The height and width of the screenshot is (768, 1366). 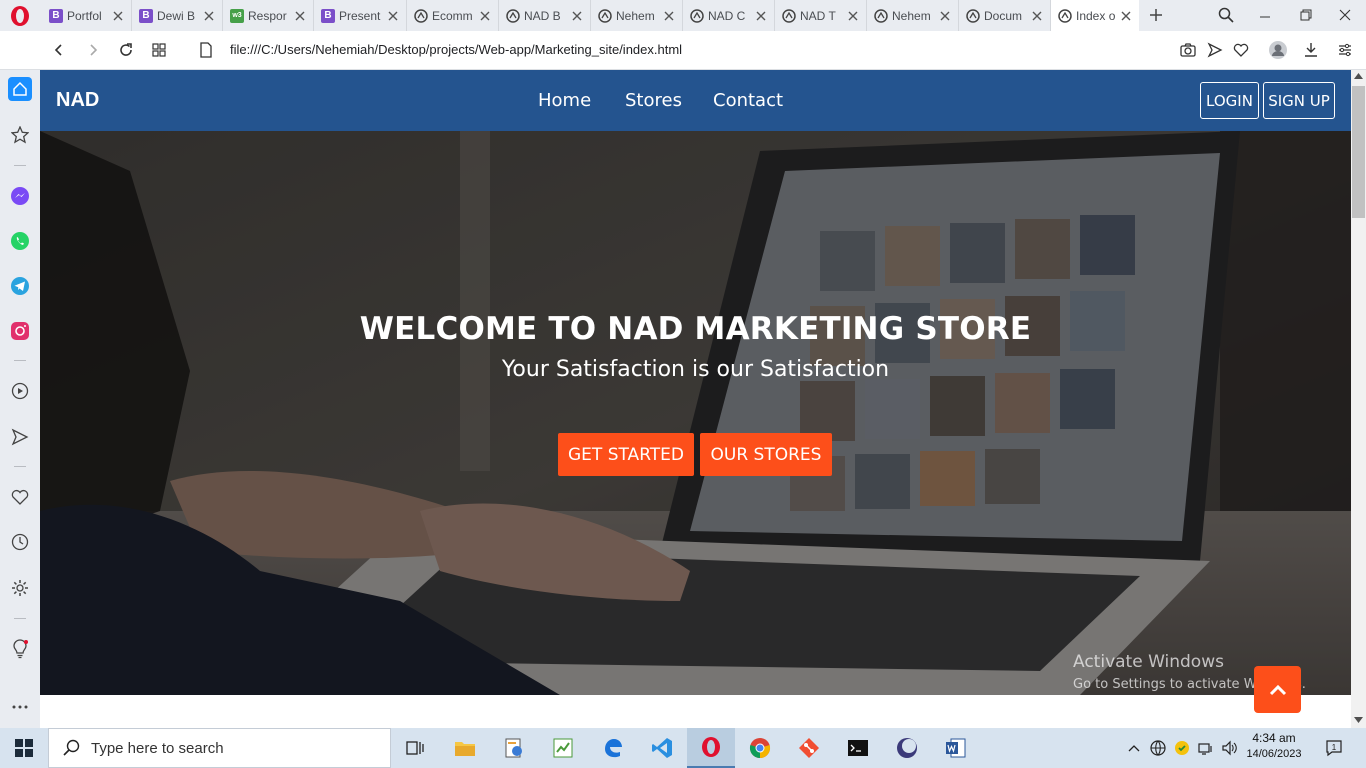 What do you see at coordinates (268, 15) in the screenshot?
I see `tab-responsive: w3 Respor` at bounding box center [268, 15].